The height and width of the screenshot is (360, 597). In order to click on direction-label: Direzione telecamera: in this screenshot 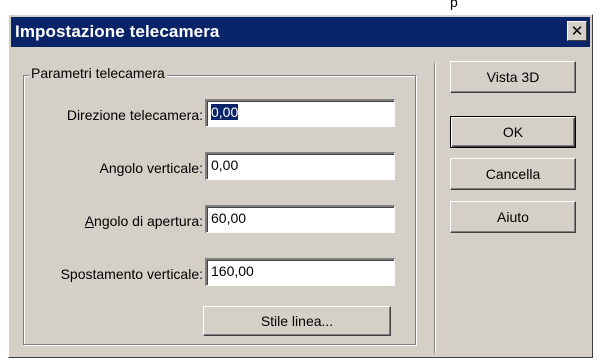, I will do `click(134, 115)`.